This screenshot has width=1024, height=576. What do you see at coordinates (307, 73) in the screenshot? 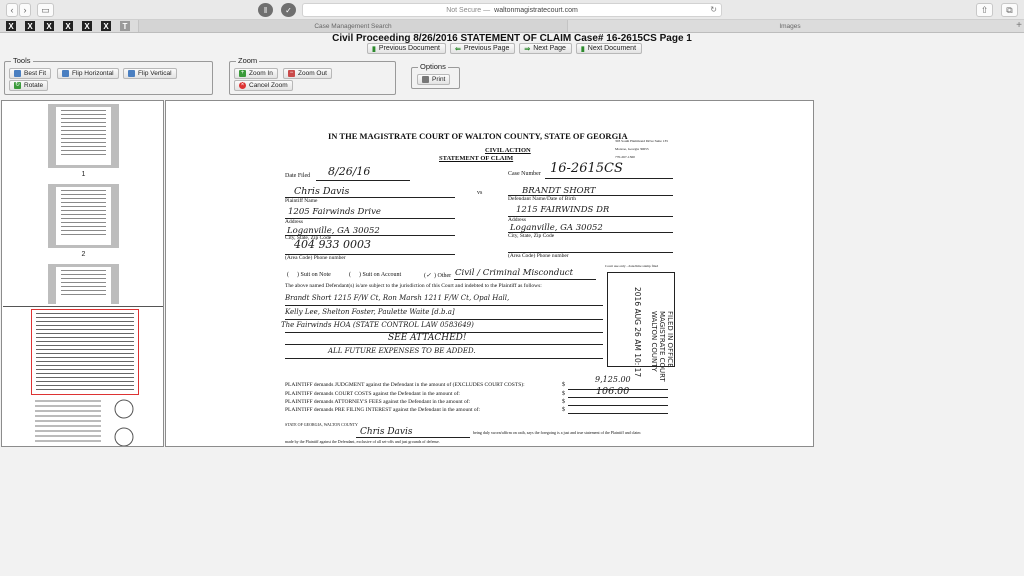
I see `zoom-out-button: − Zoom Out` at bounding box center [307, 73].